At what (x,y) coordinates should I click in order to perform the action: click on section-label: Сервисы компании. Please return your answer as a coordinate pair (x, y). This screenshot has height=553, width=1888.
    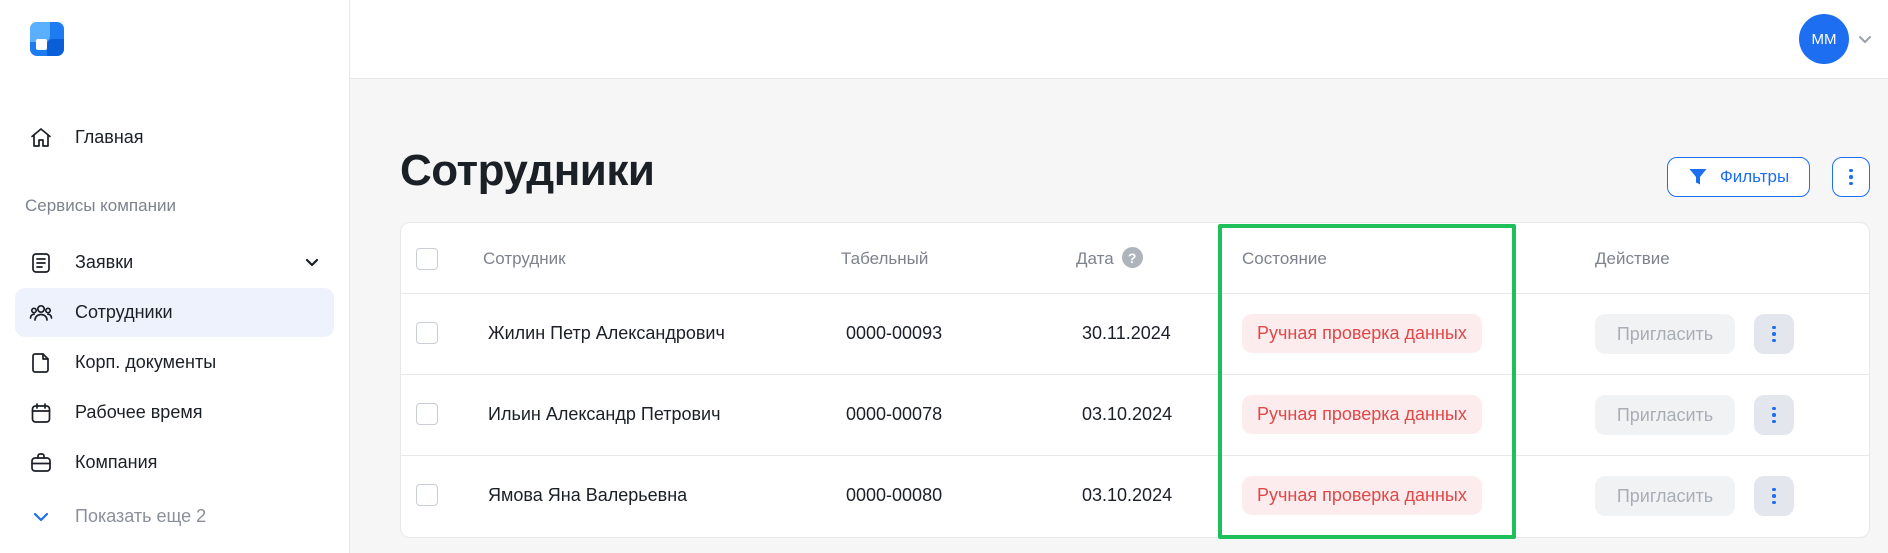
    Looking at the image, I should click on (100, 205).